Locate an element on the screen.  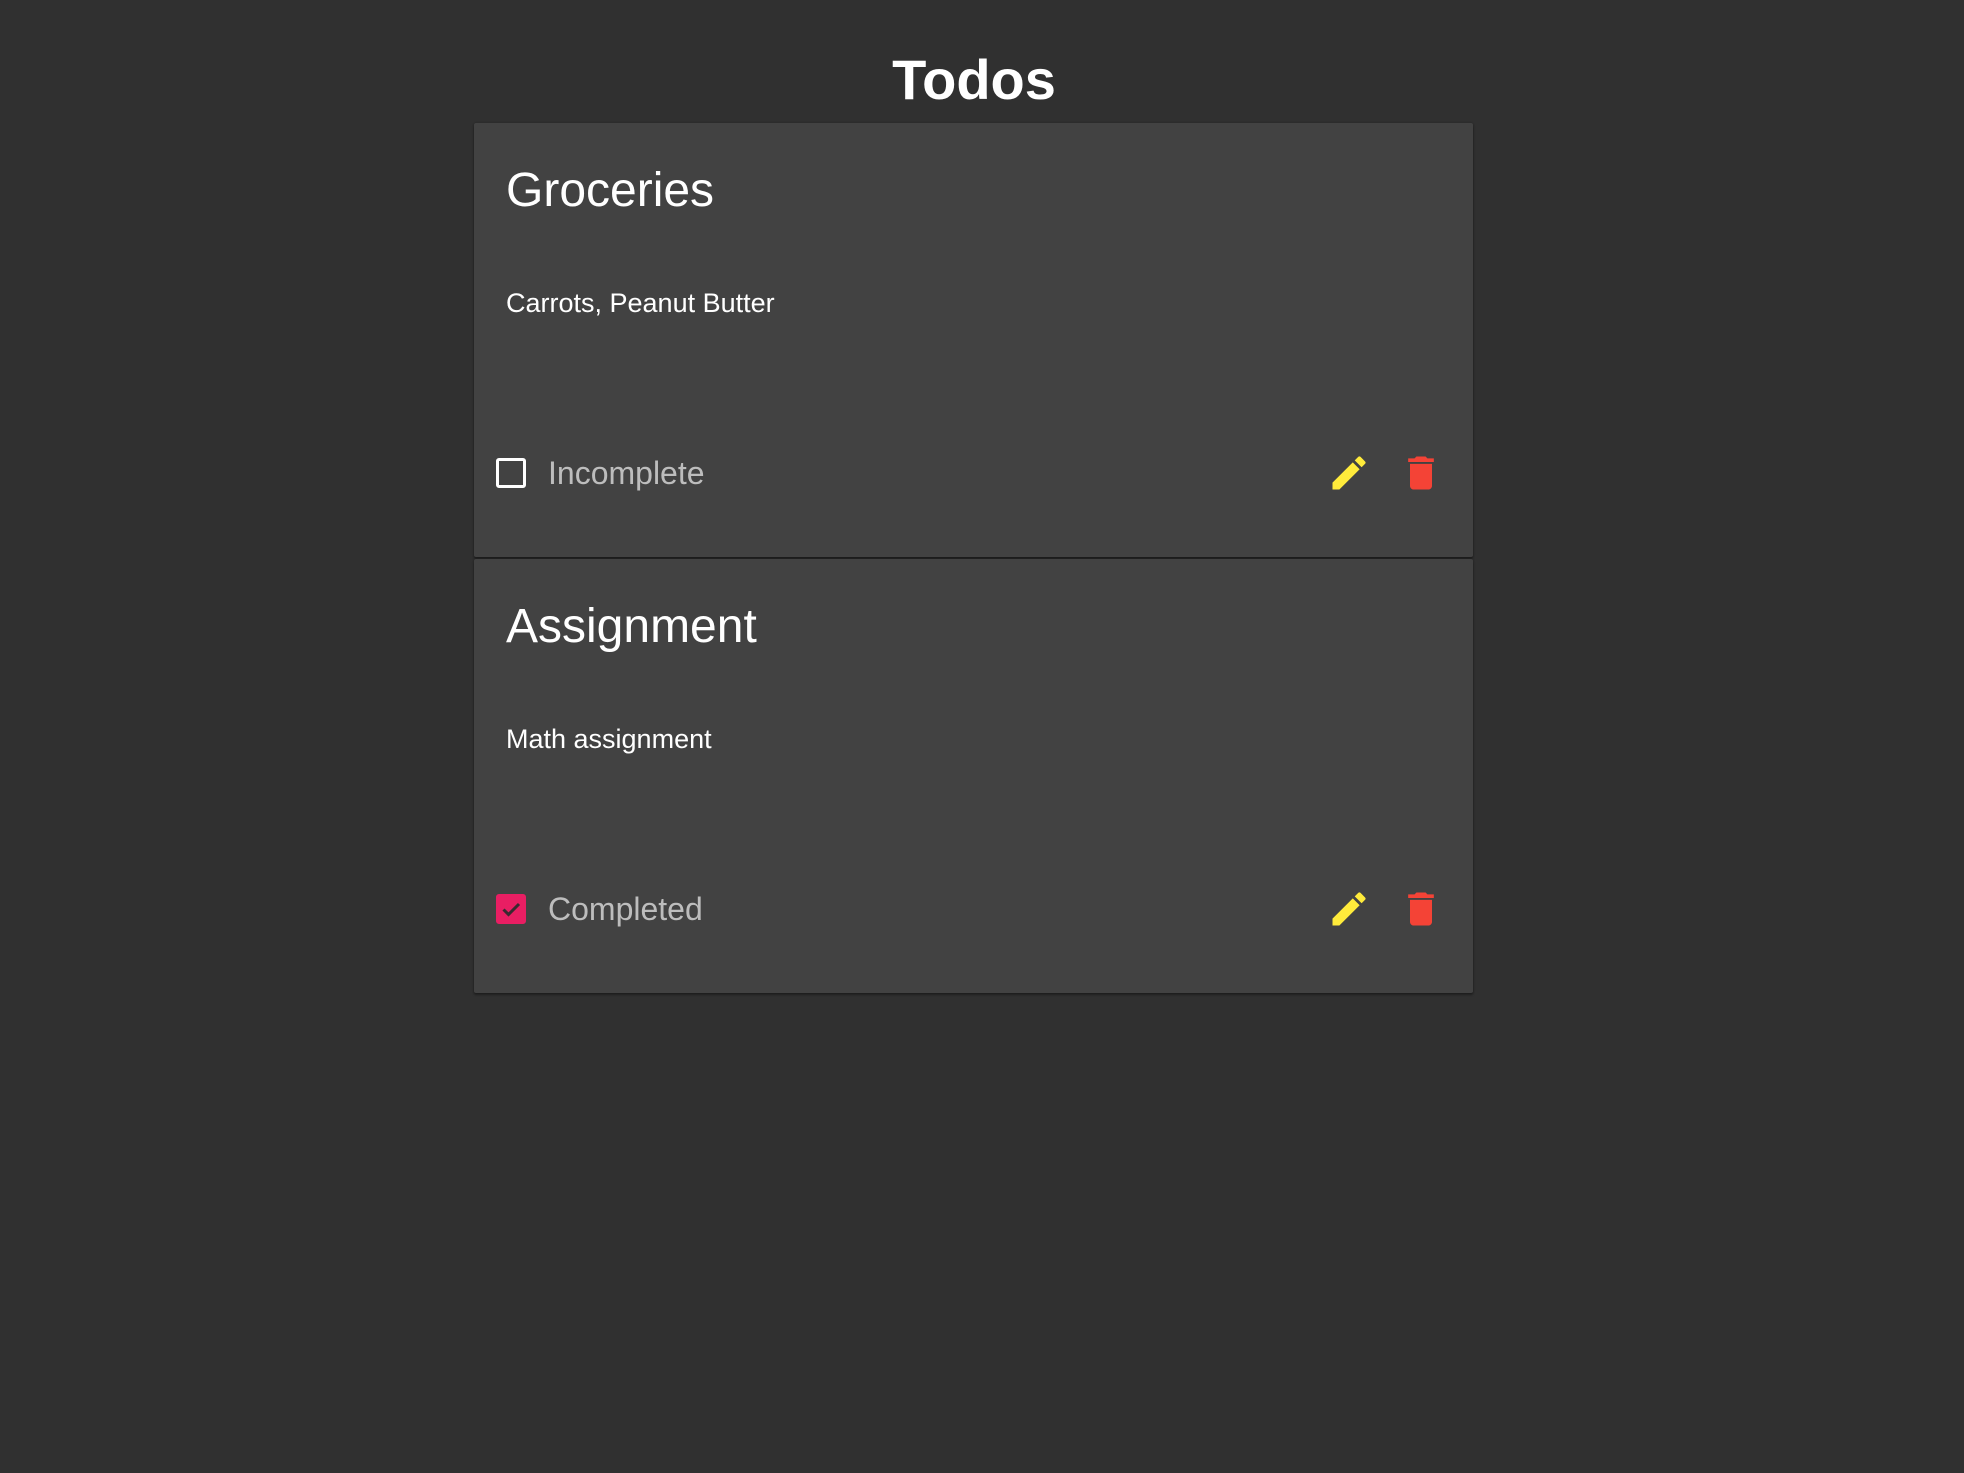
todo-title: Assignment is located at coordinates (631, 626).